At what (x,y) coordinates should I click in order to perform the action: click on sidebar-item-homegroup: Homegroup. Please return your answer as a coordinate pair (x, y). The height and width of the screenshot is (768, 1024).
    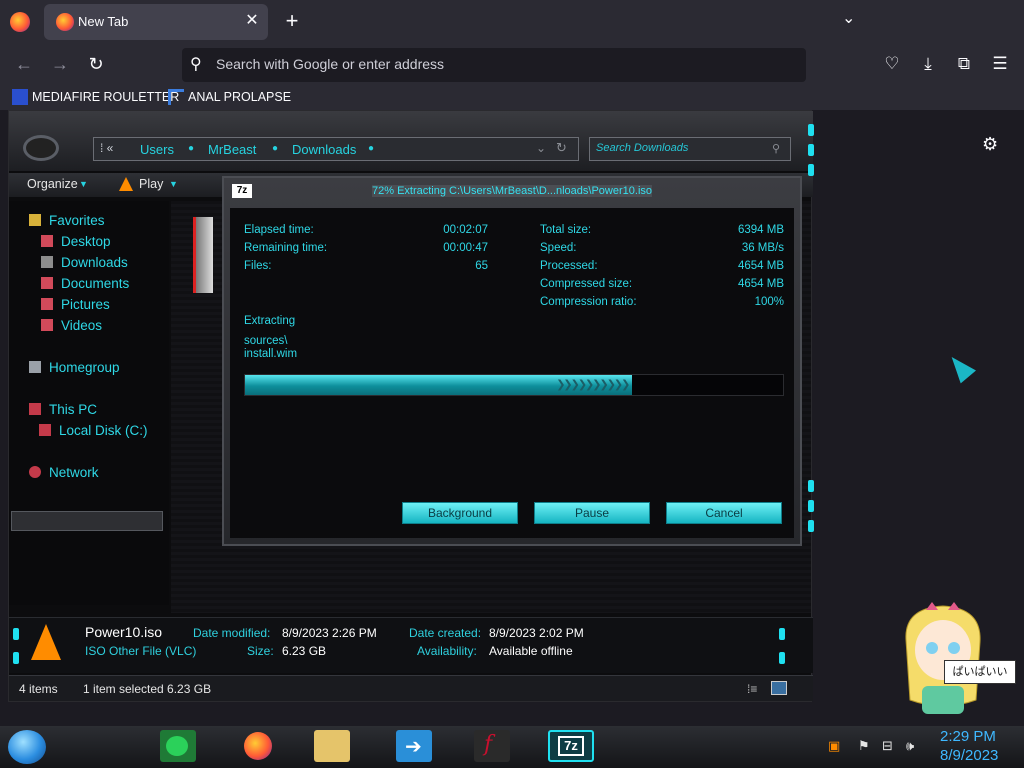
    Looking at the image, I should click on (74, 370).